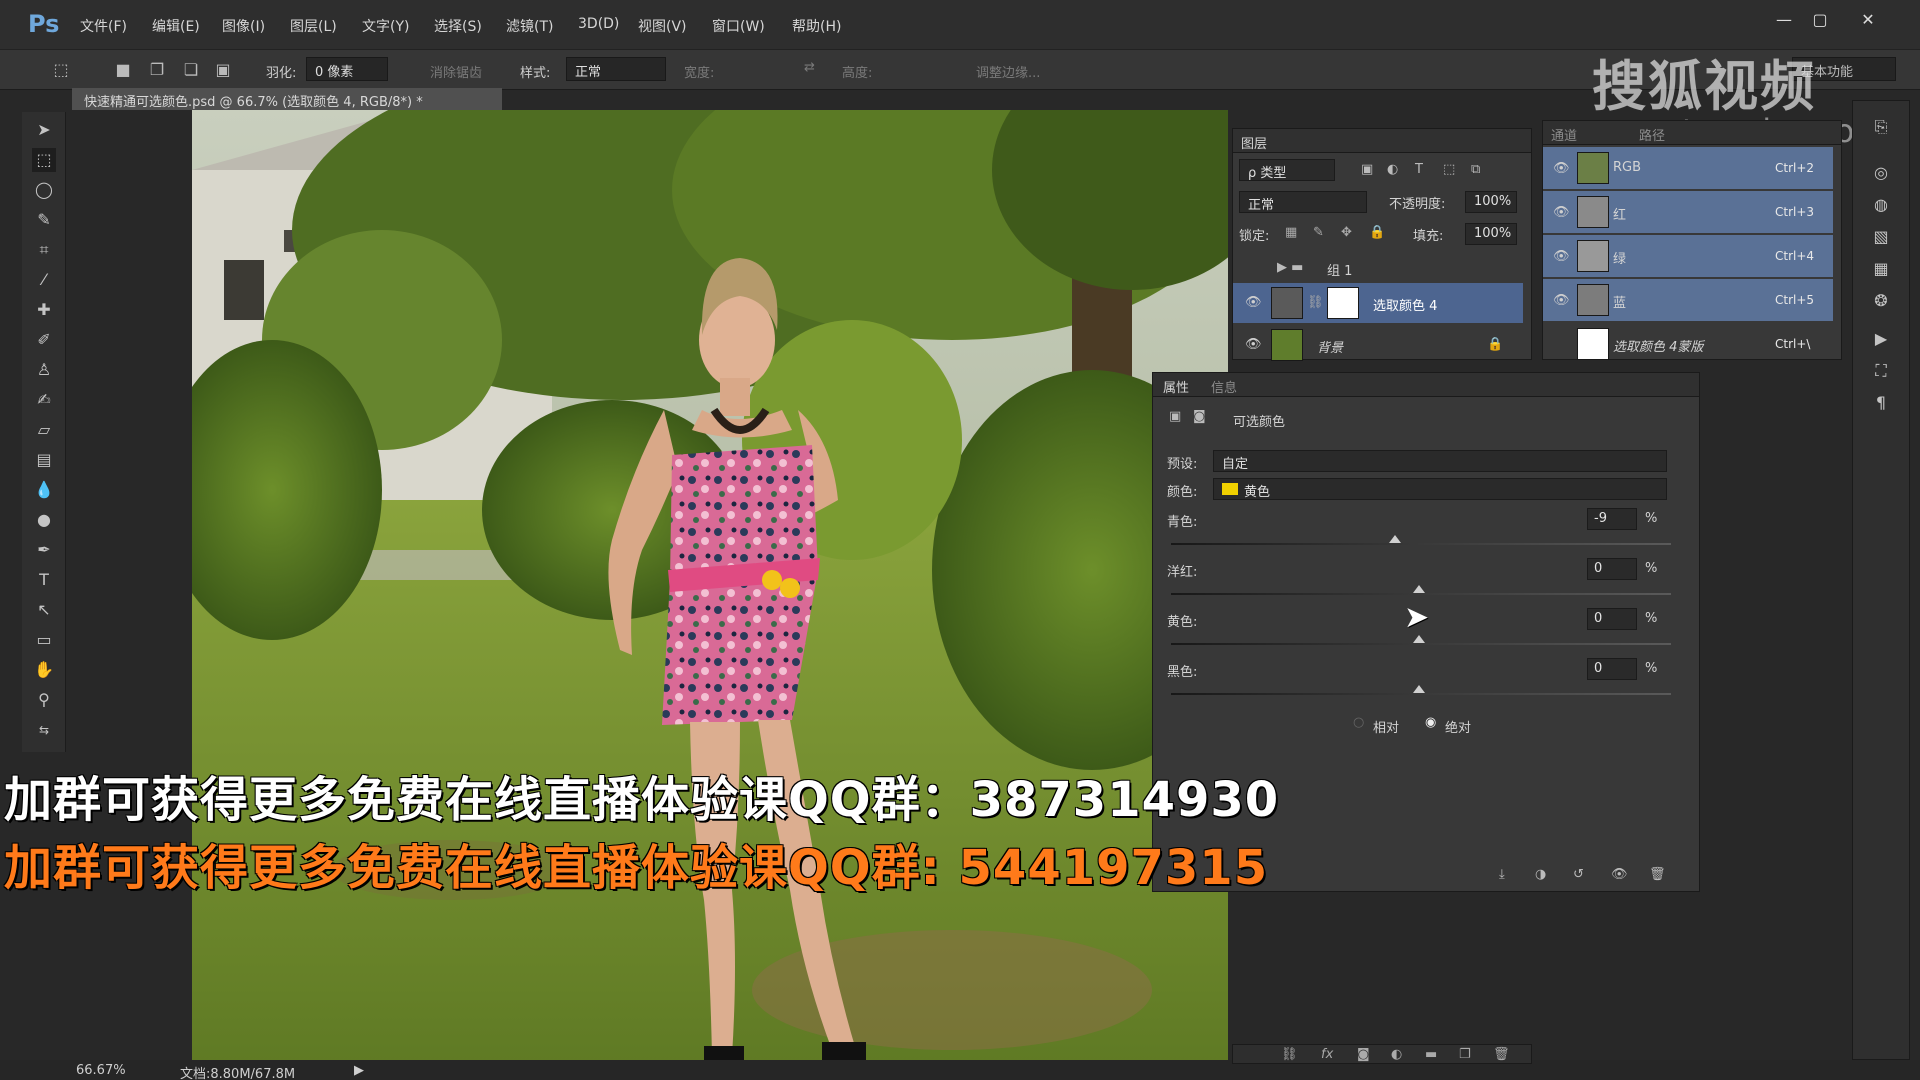 The width and height of the screenshot is (1920, 1080). Describe the element at coordinates (1578, 874) in the screenshot. I see `reset-icon: ↺` at that location.